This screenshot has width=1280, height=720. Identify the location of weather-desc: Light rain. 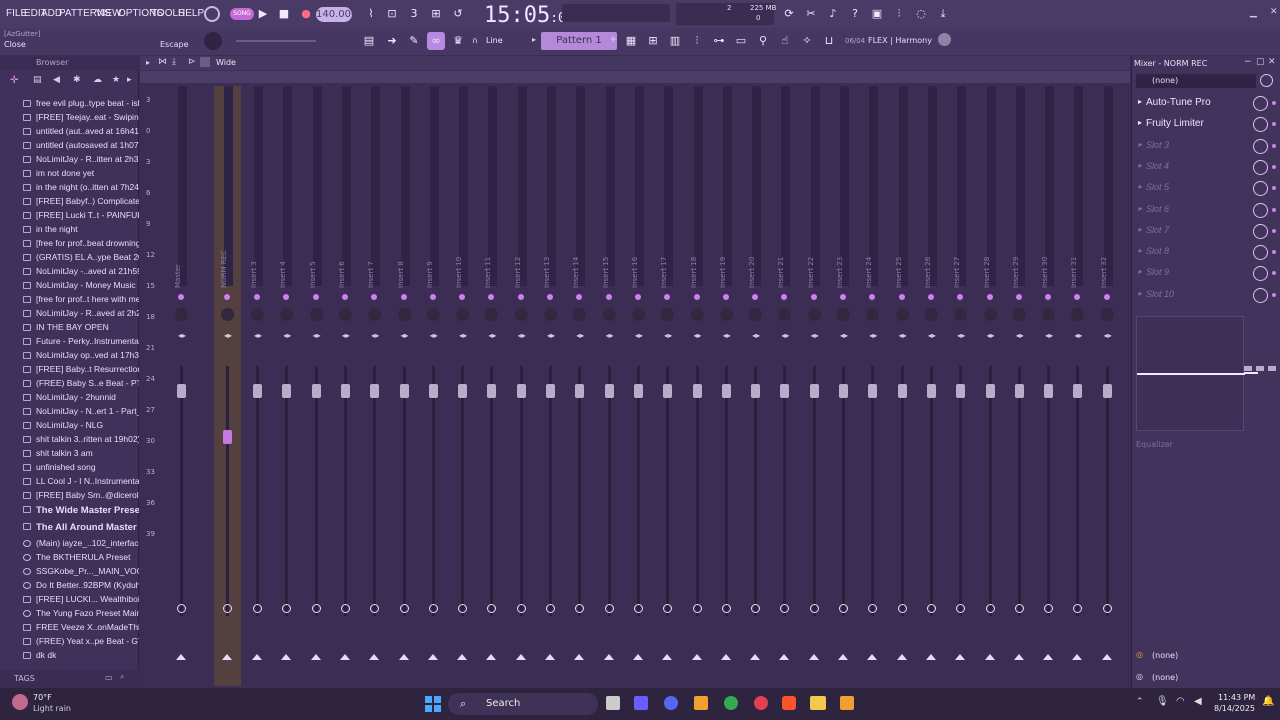
(52, 708).